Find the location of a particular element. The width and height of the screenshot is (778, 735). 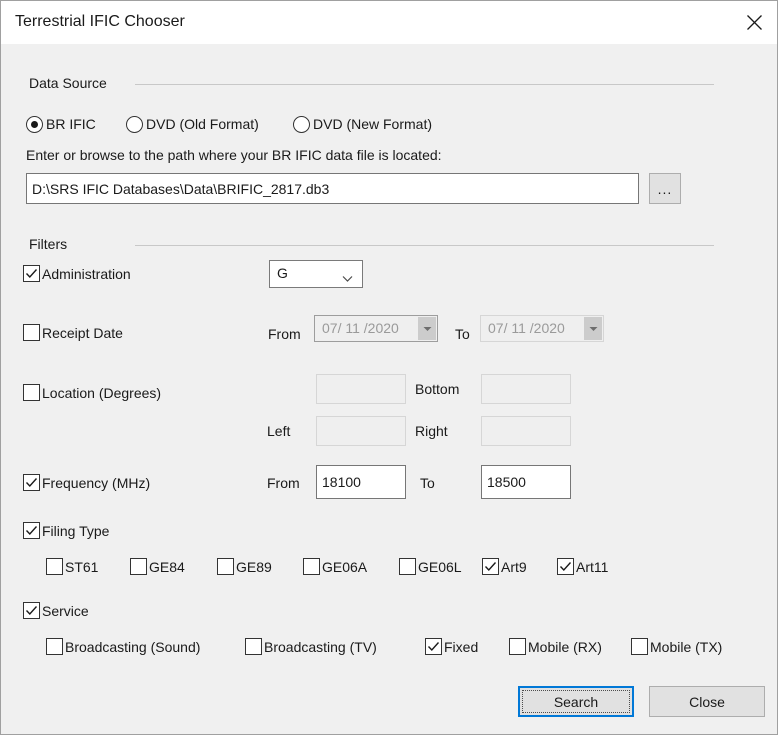

filing-ge84-label: GE84 is located at coordinates (167, 567).